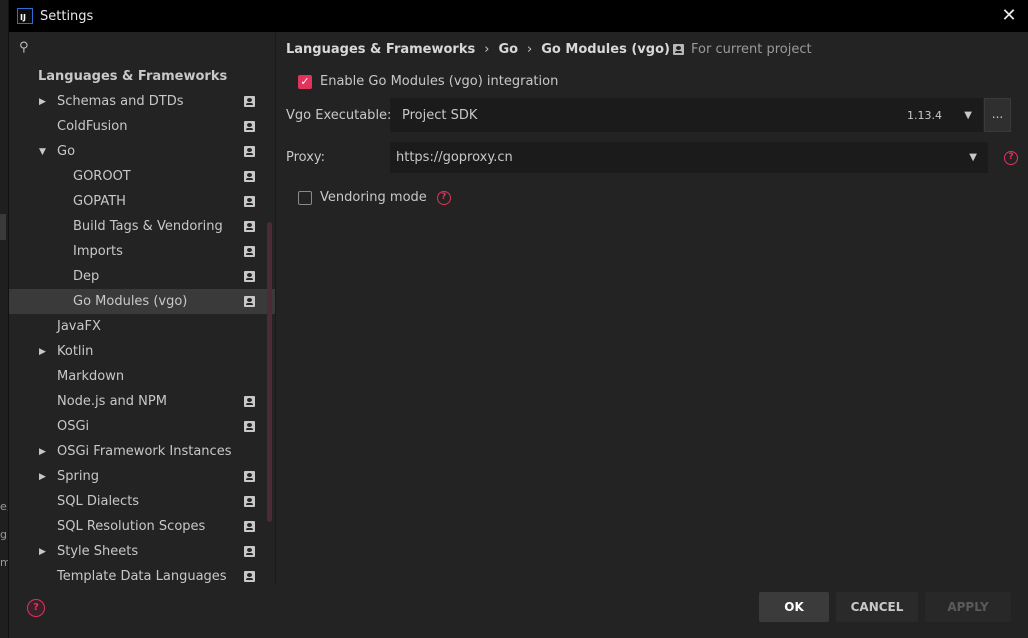 Image resolution: width=1028 pixels, height=638 pixels. Describe the element at coordinates (1011, 158) in the screenshot. I see `proxy-help-icon: ?` at that location.